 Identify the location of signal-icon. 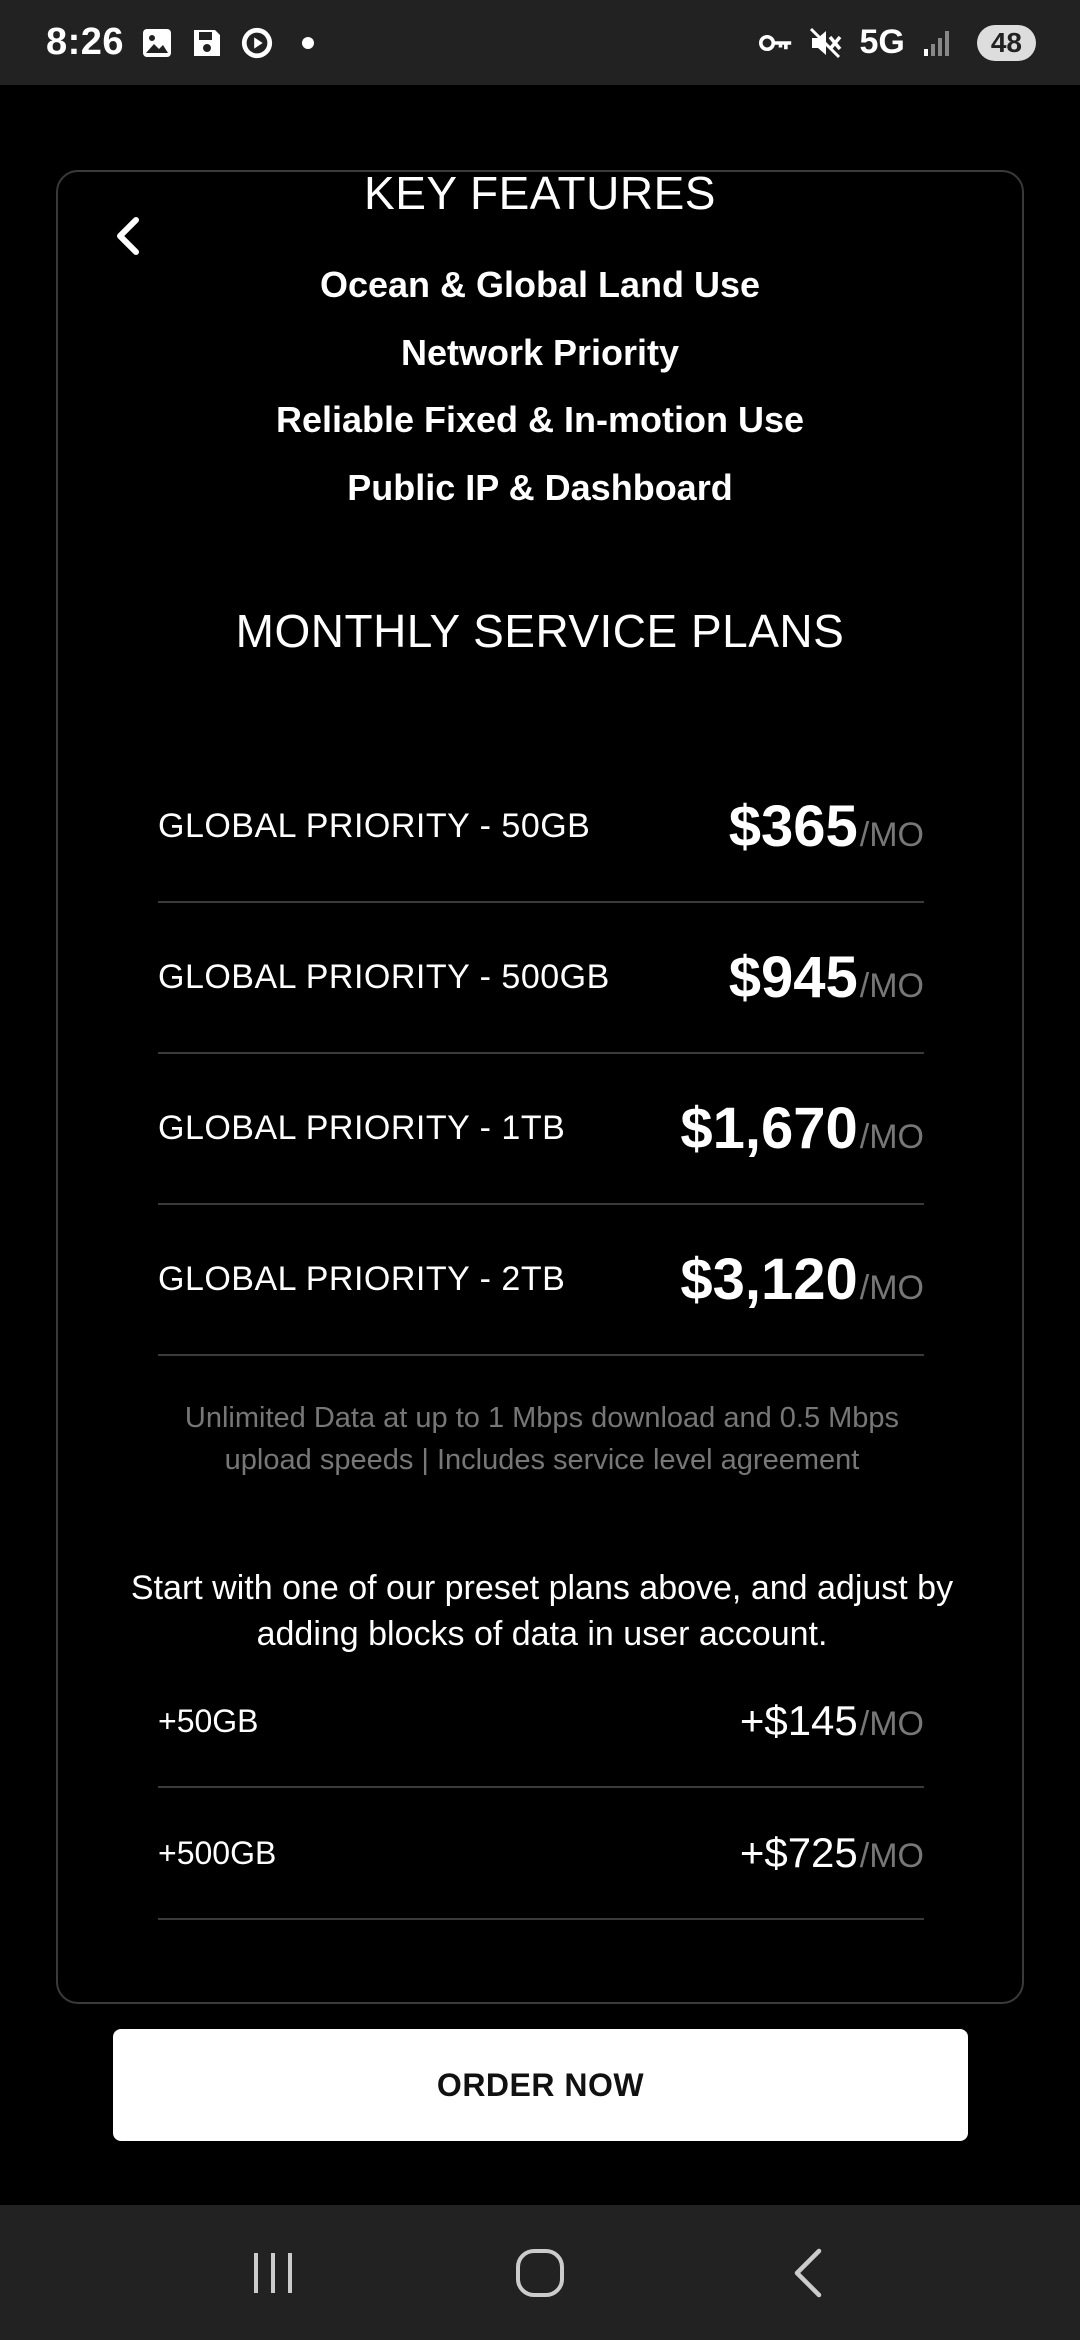
(938, 43).